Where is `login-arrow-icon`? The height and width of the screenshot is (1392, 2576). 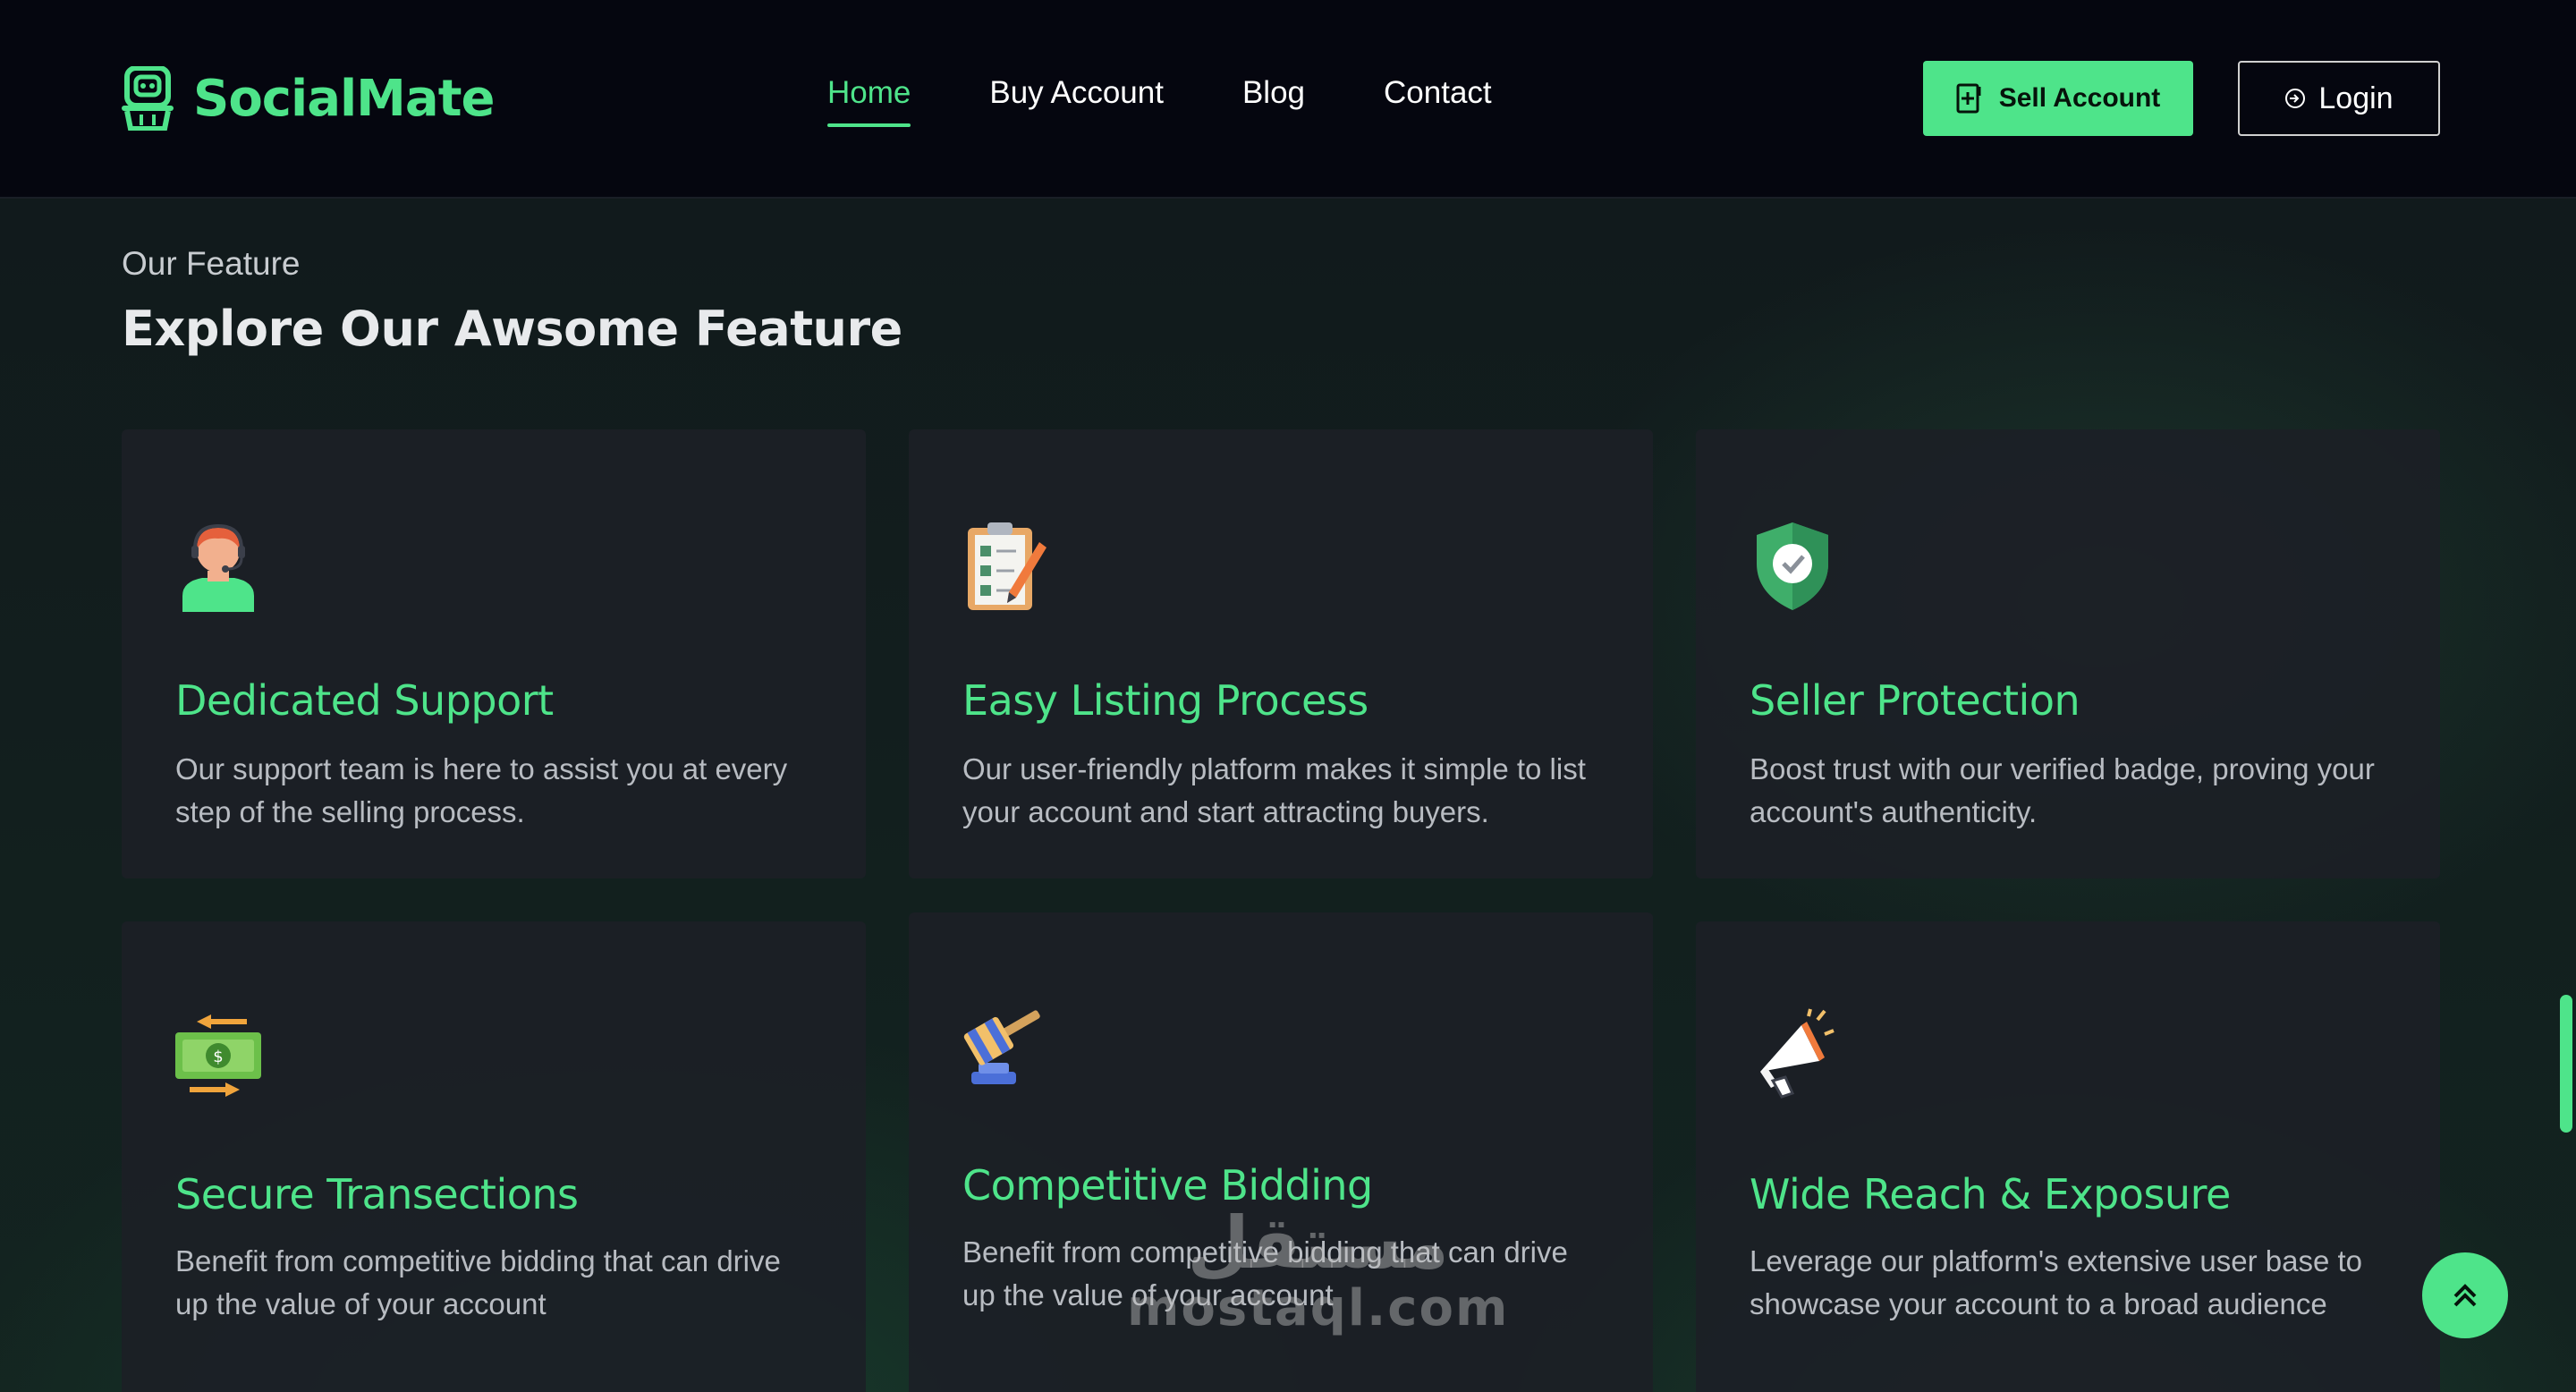
login-arrow-icon is located at coordinates (2295, 98).